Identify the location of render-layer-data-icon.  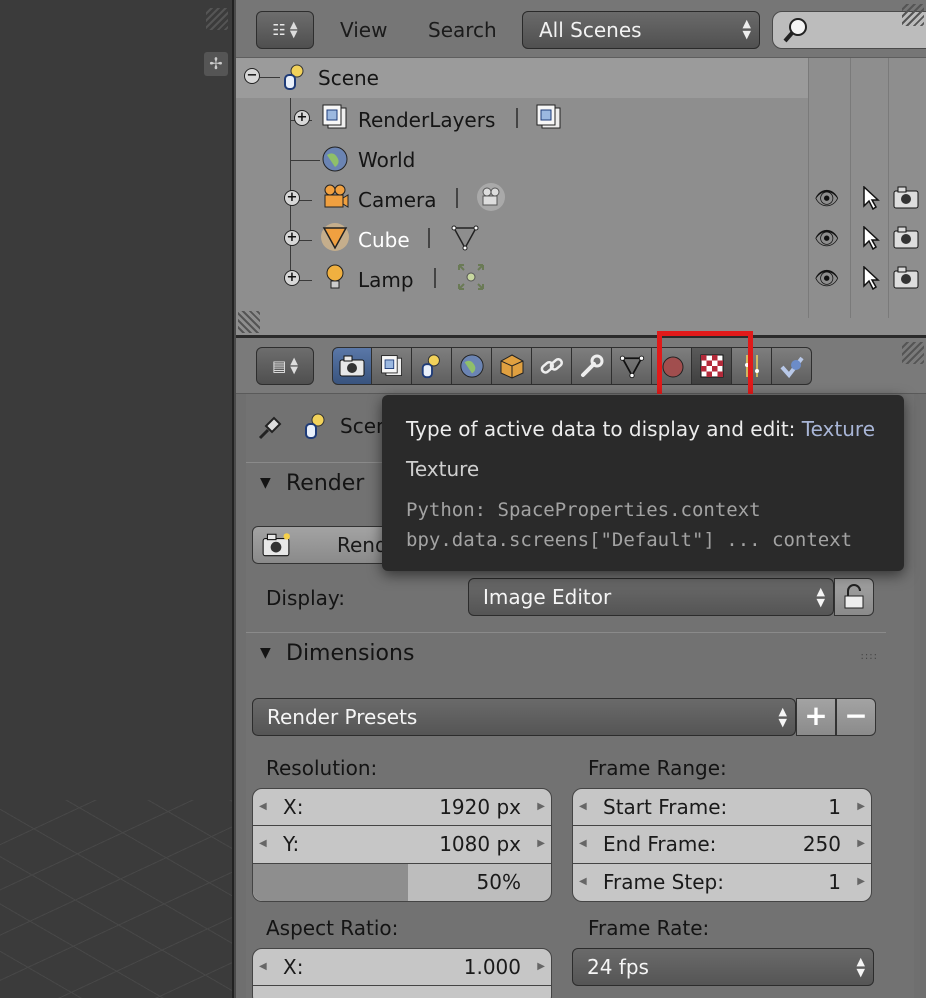
(549, 117).